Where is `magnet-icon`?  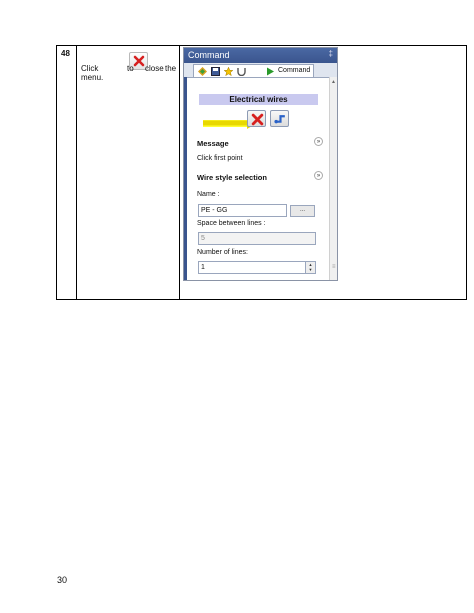 magnet-icon is located at coordinates (241, 71).